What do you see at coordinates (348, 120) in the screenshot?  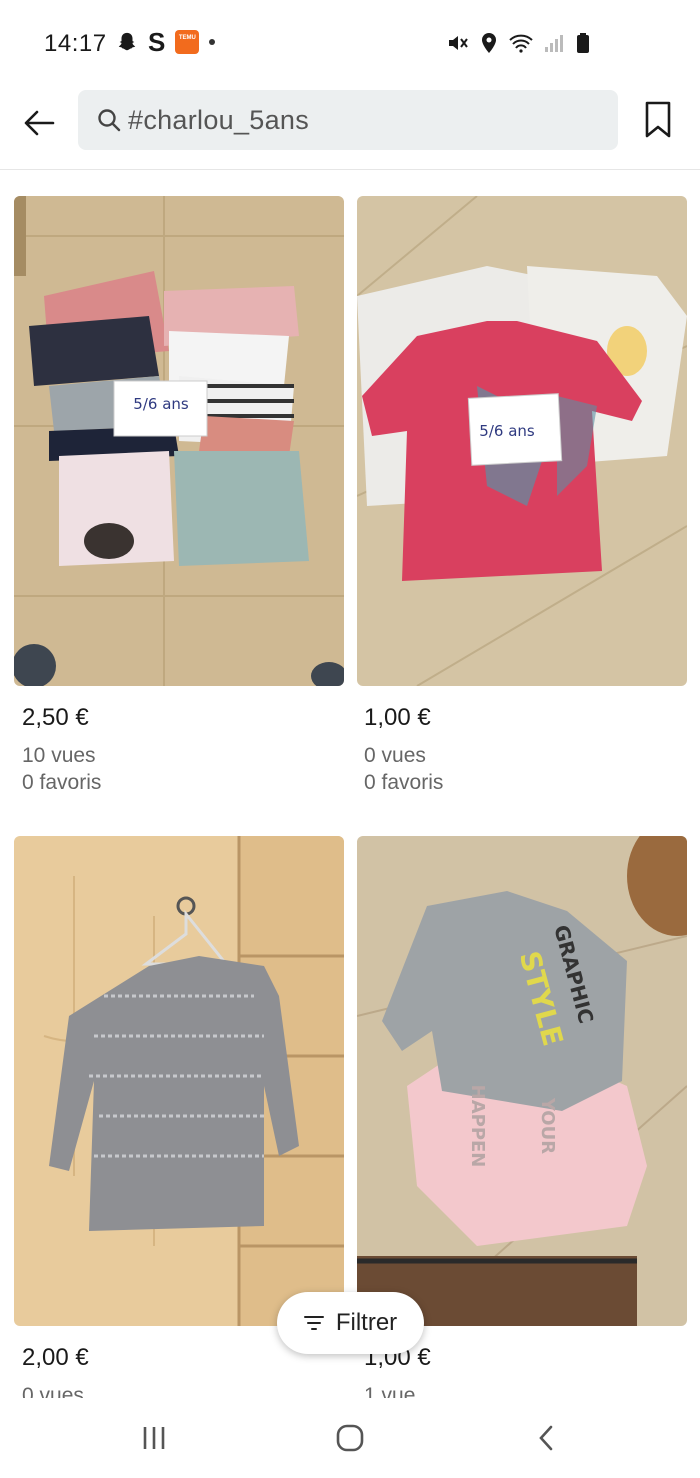 I see `search-input: #charlou_5ans` at bounding box center [348, 120].